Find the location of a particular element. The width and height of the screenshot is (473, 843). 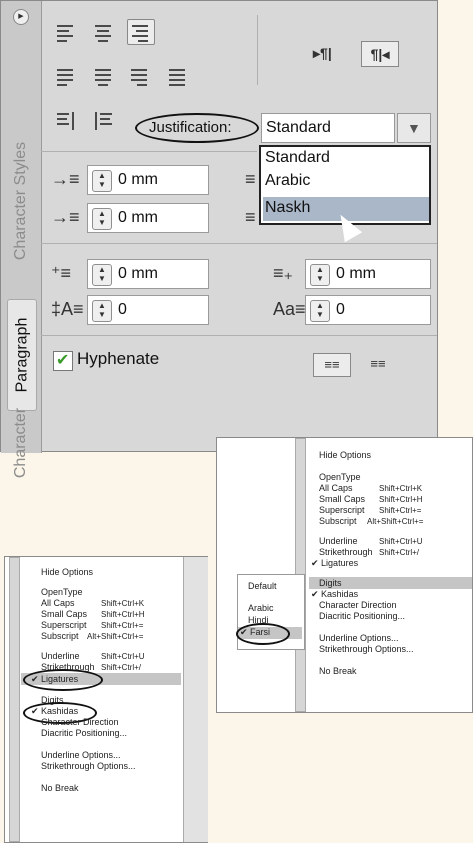

align-left-button is located at coordinates (66, 33).